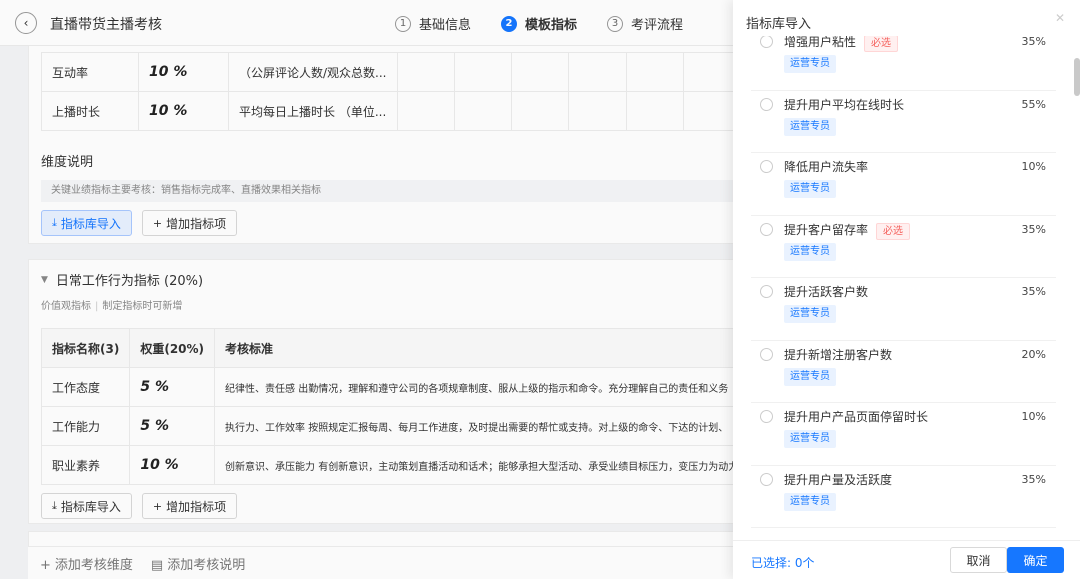  What do you see at coordinates (1033, 354) in the screenshot?
I see `metric-percent: 20%` at bounding box center [1033, 354].